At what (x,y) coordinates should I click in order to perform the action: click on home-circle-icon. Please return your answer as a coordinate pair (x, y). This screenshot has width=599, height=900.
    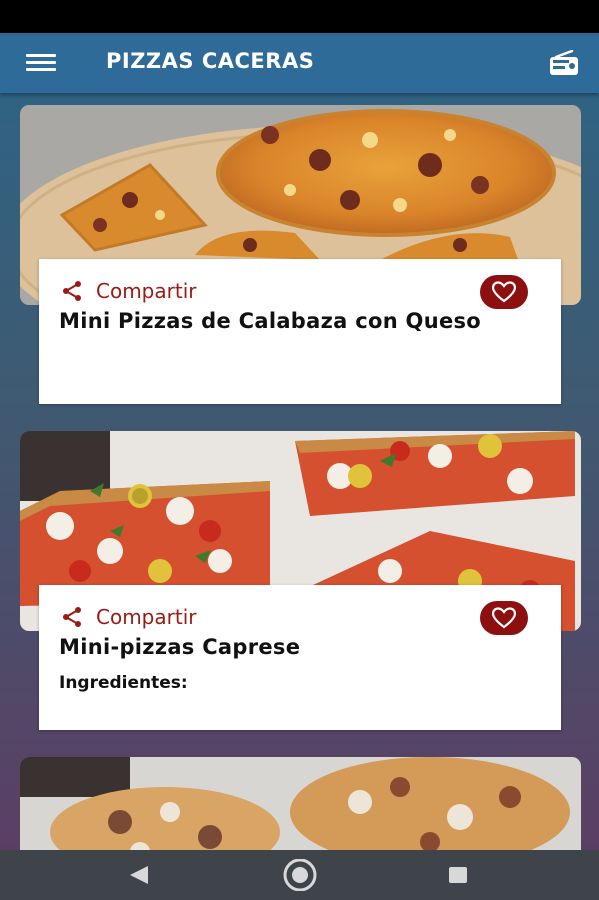
    Looking at the image, I should click on (300, 875).